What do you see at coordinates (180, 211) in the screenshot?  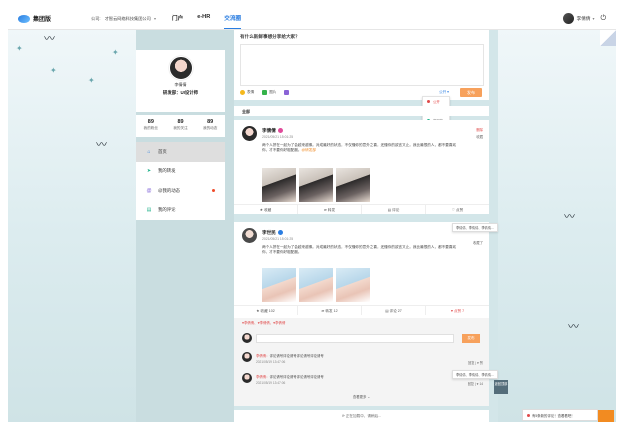 I see `menu-item-comments: ▤ 我的评论` at bounding box center [180, 211].